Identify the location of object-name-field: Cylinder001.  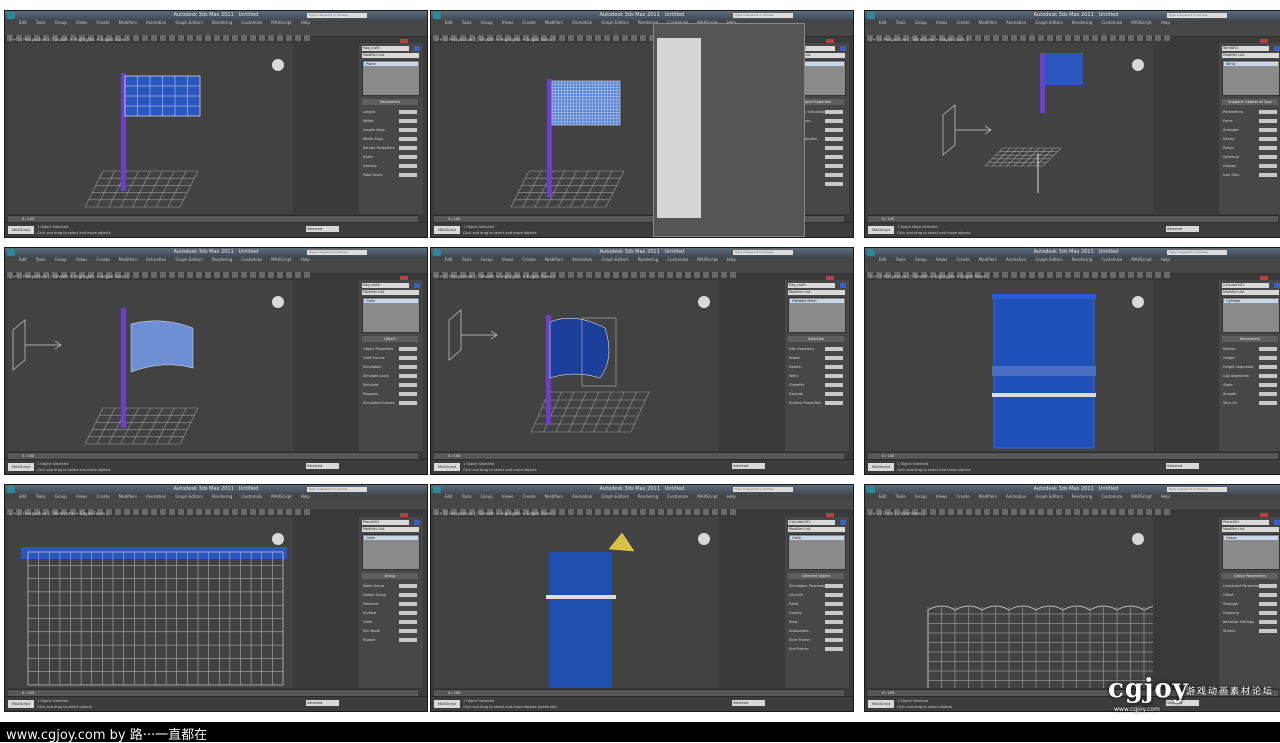
(811, 522).